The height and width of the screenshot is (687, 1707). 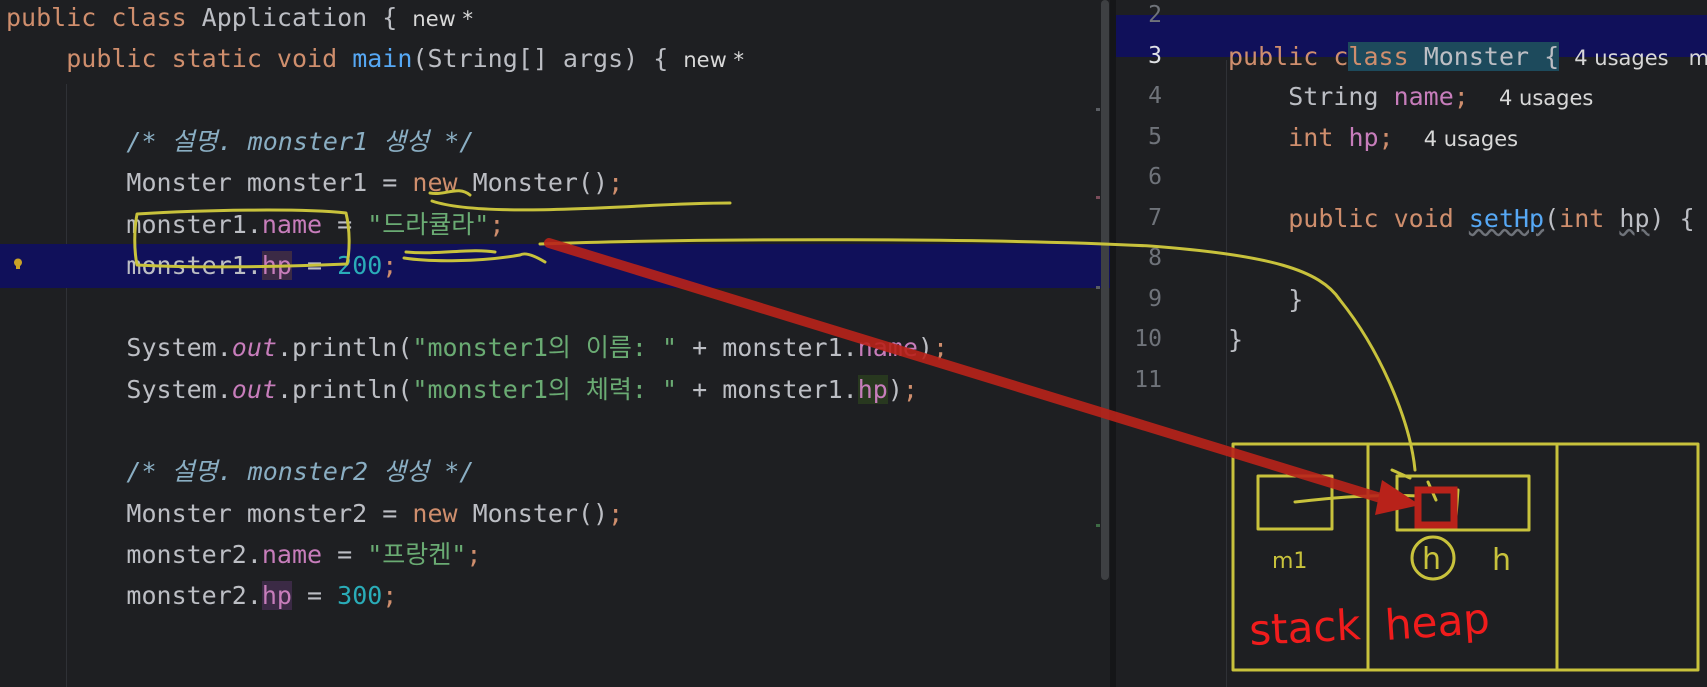 I want to click on code-line: Monster monster2 = new Monster();, so click(x=555, y=514).